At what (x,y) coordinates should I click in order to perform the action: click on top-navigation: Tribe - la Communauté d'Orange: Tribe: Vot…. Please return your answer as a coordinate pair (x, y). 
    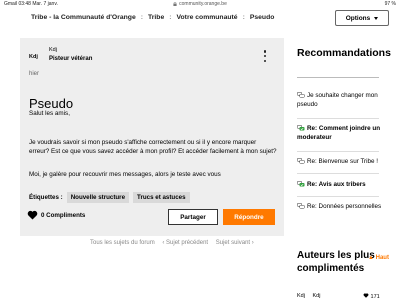
    Looking at the image, I should click on (200, 18).